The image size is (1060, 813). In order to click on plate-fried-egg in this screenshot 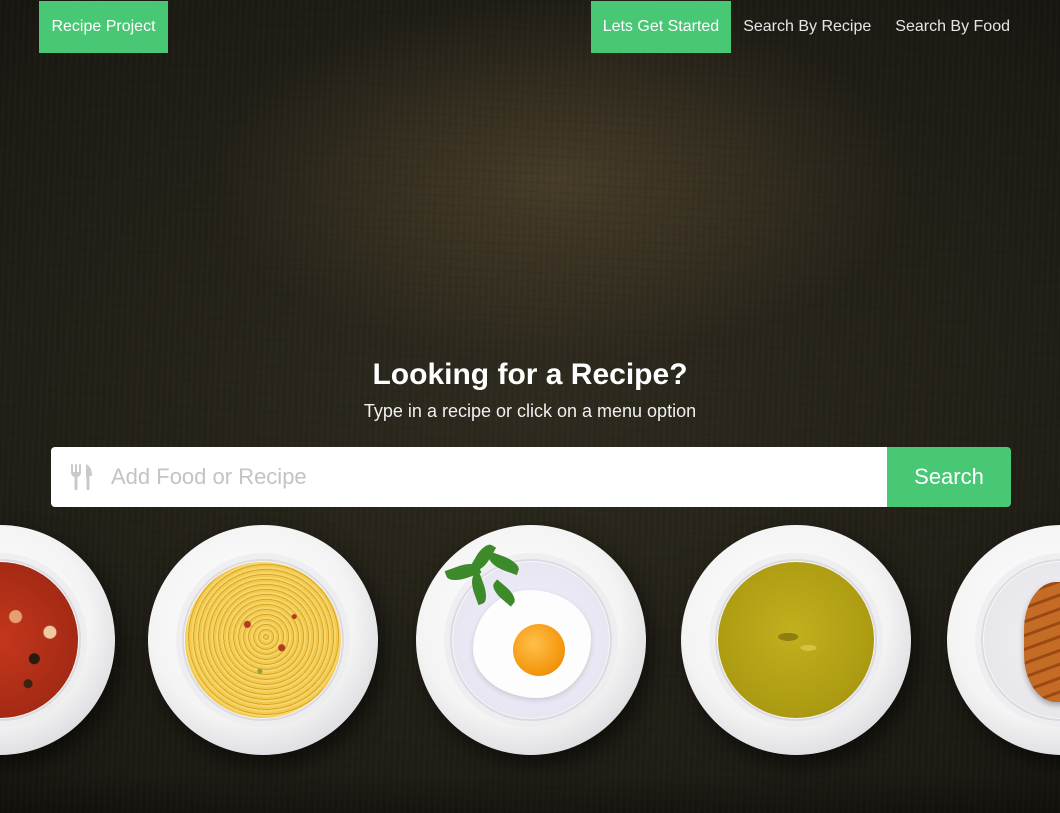, I will do `click(531, 640)`.